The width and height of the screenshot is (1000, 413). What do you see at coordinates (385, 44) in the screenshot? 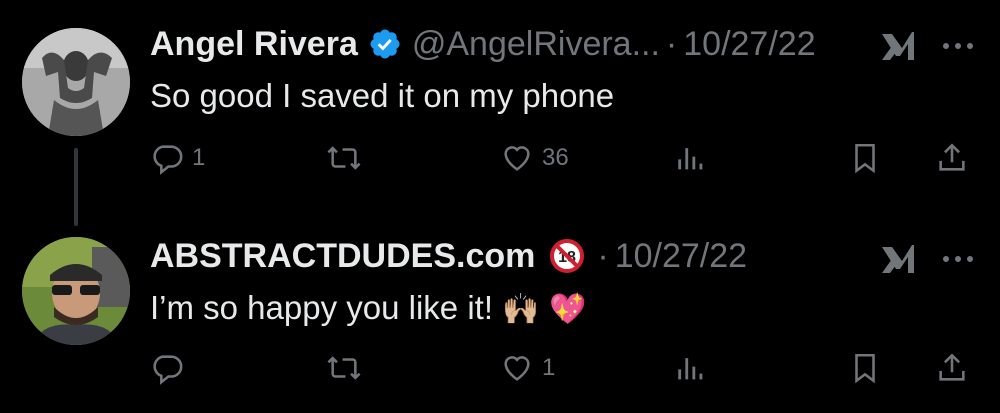
I see `verified-badge-icon` at bounding box center [385, 44].